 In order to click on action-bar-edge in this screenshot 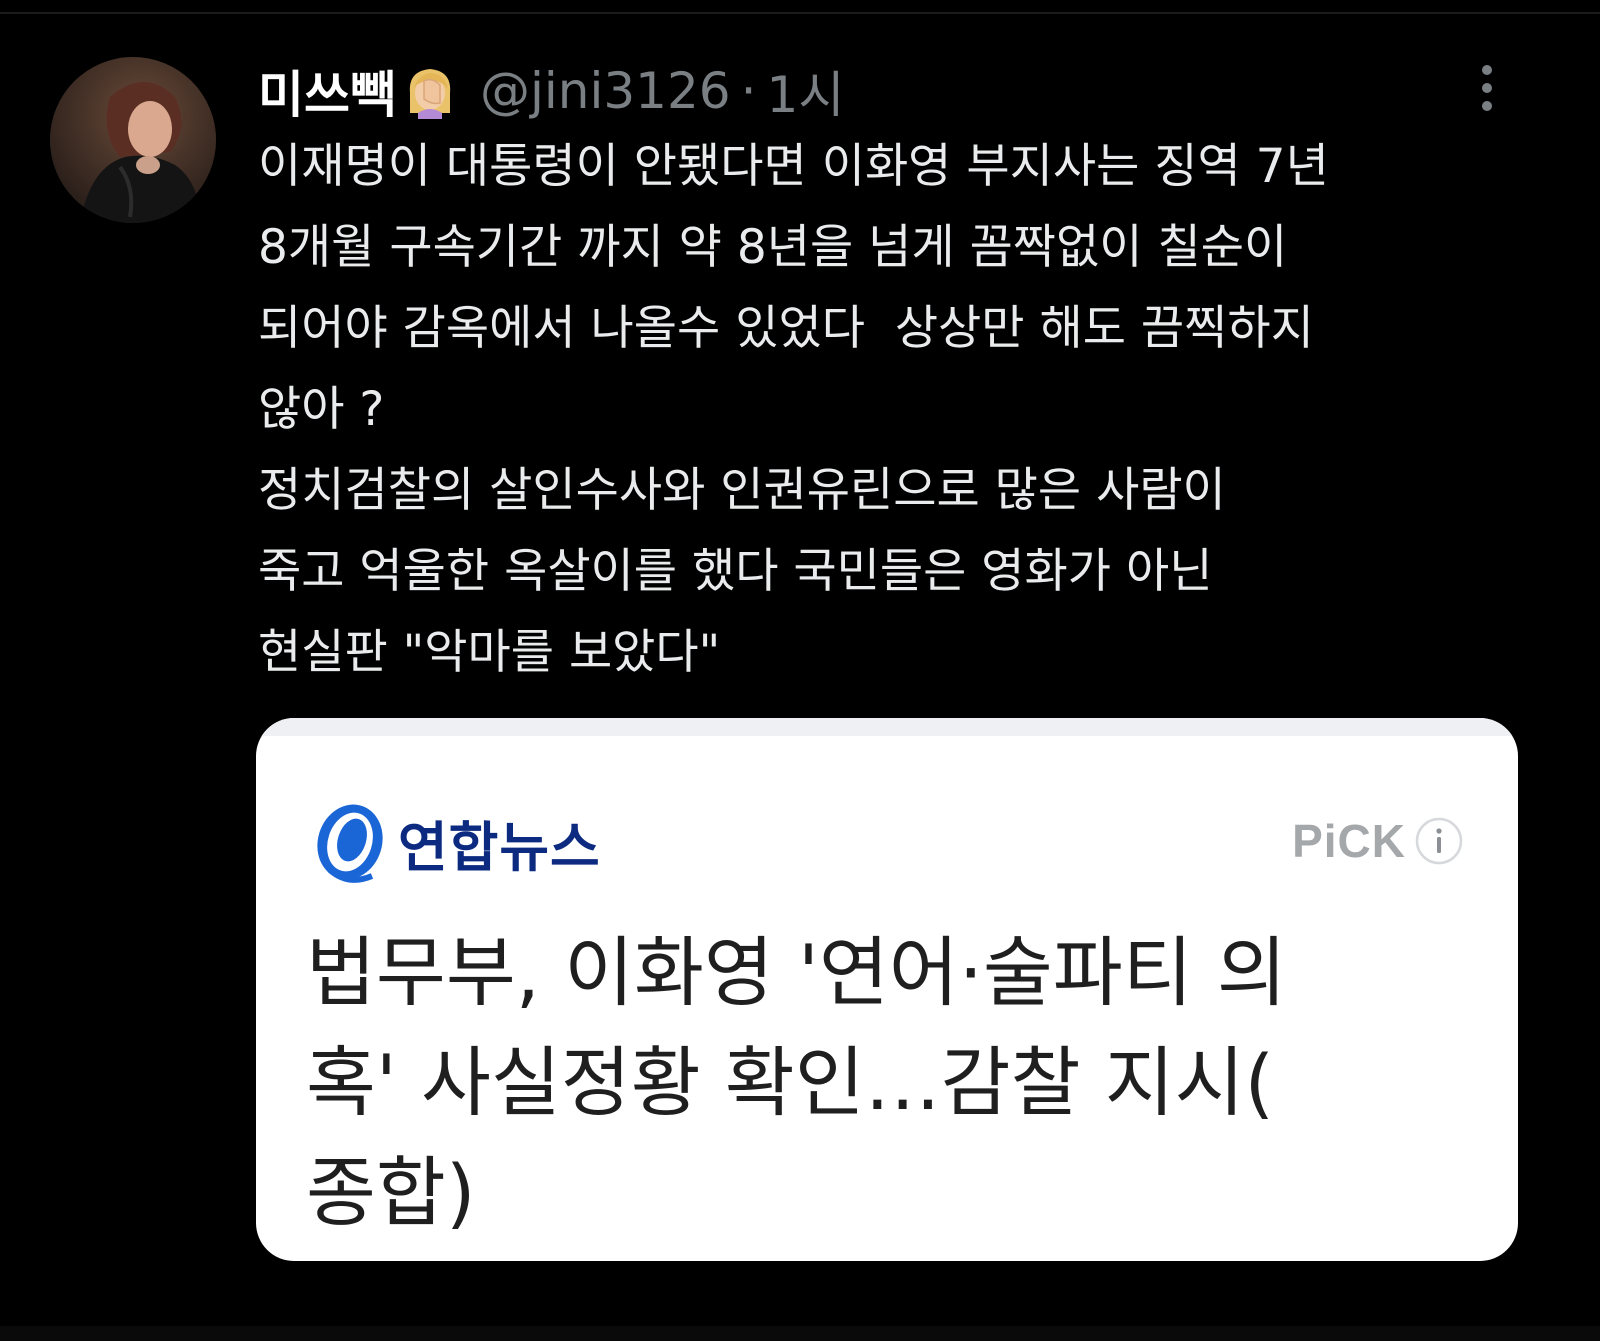, I will do `click(800, 1333)`.